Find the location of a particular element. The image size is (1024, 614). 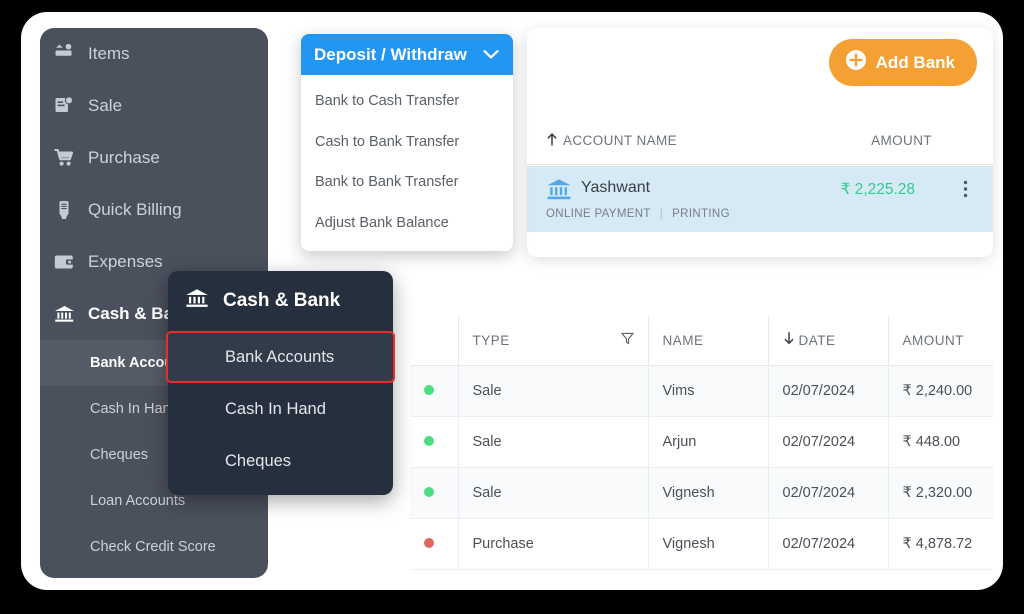

cell-name: Arjun is located at coordinates (708, 442).